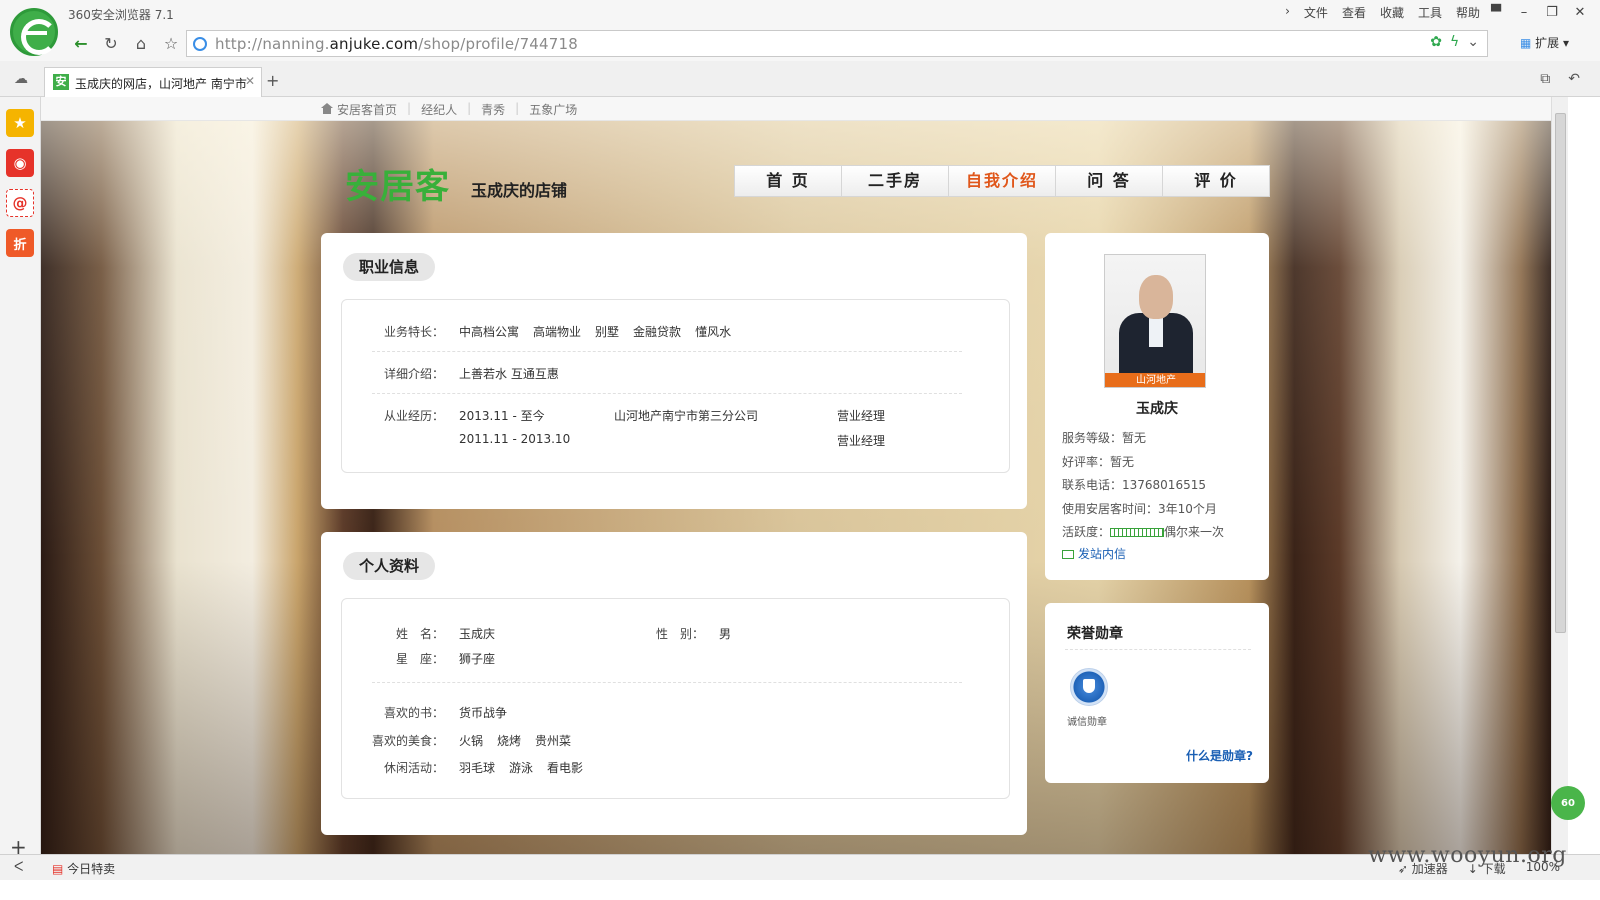 The image size is (1600, 900). I want to click on breadcrumb-broker: 经纪人, so click(439, 109).